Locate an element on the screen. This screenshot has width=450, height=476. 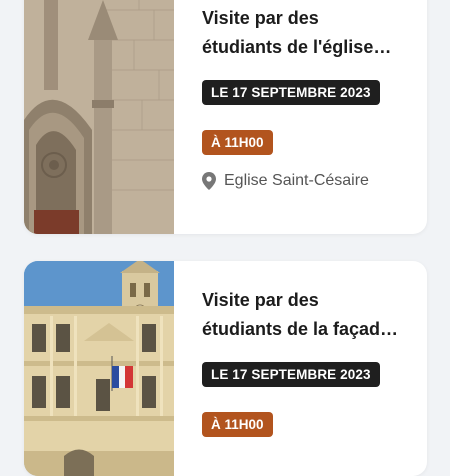
event-location: Eglise Saint-Césaire is located at coordinates (308, 181).